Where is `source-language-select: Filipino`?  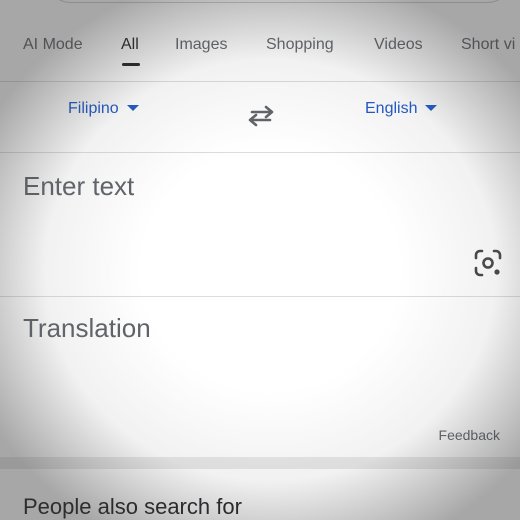 source-language-select: Filipino is located at coordinates (103, 109).